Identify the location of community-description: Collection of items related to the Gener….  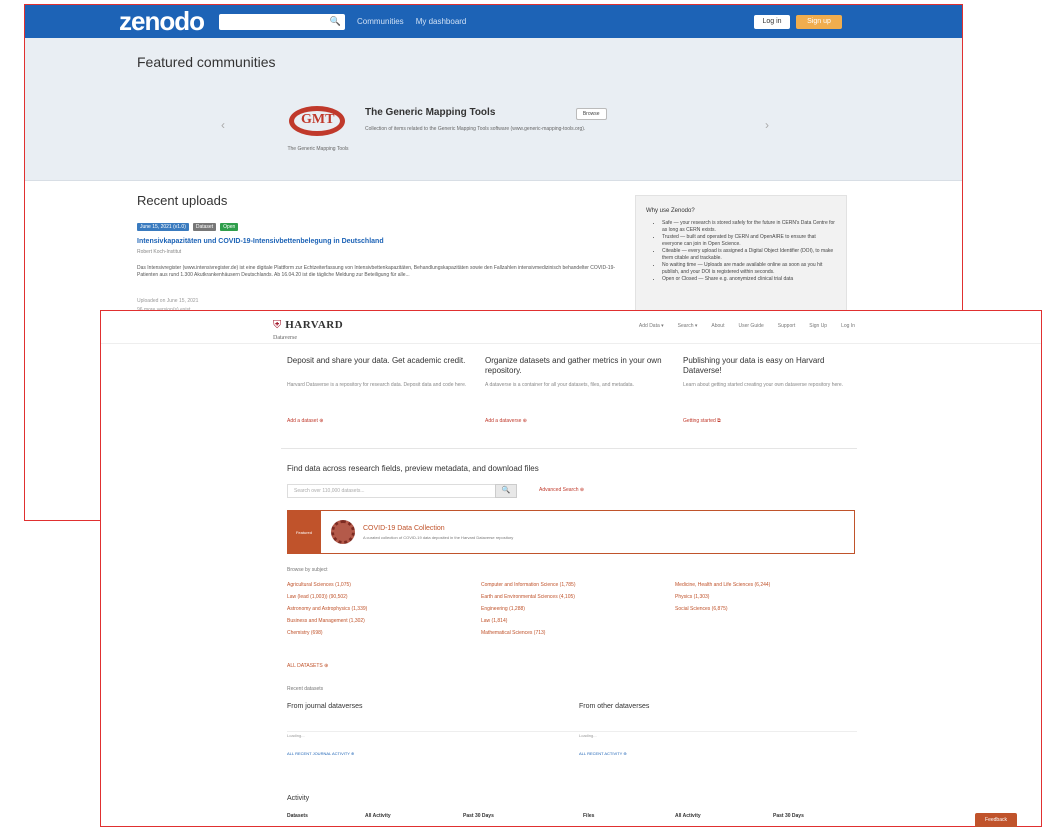
(475, 129).